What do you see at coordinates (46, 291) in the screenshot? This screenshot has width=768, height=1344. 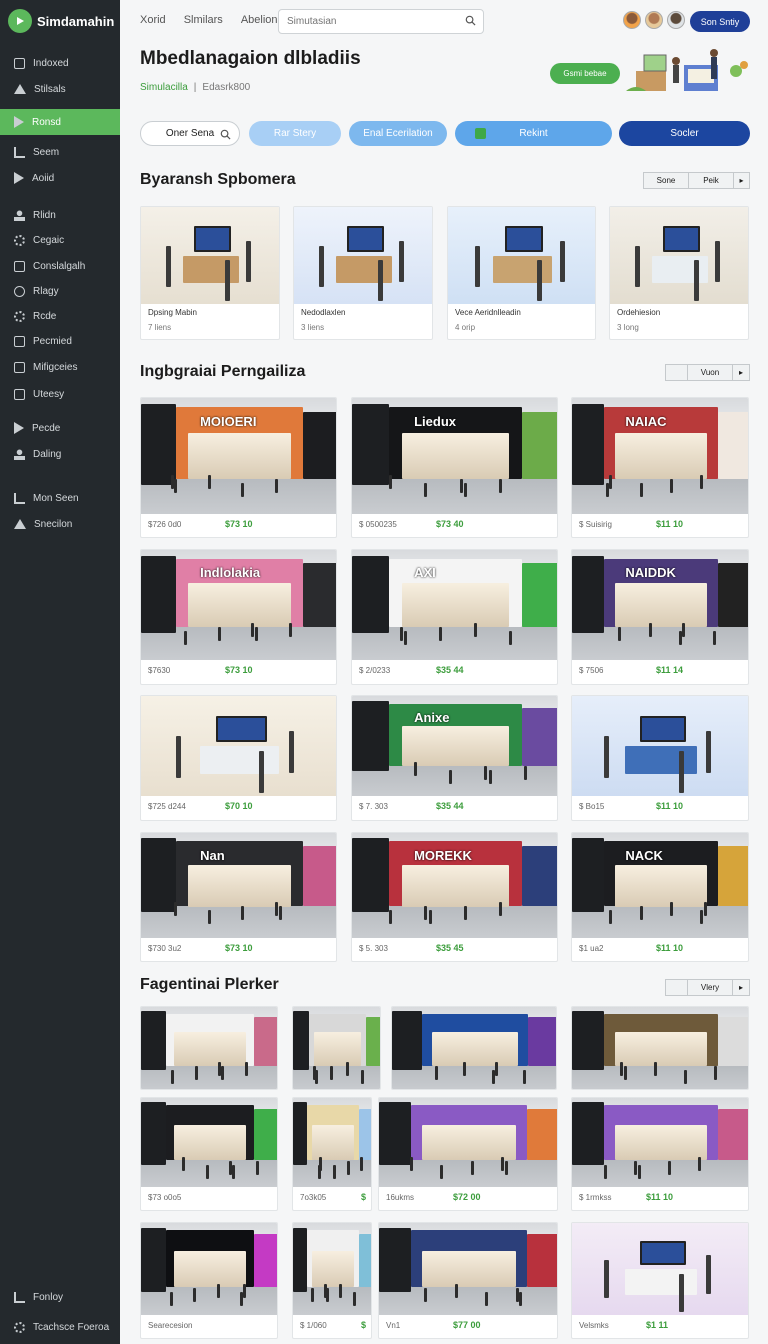 I see `sidebar-item-label: Rlagy` at bounding box center [46, 291].